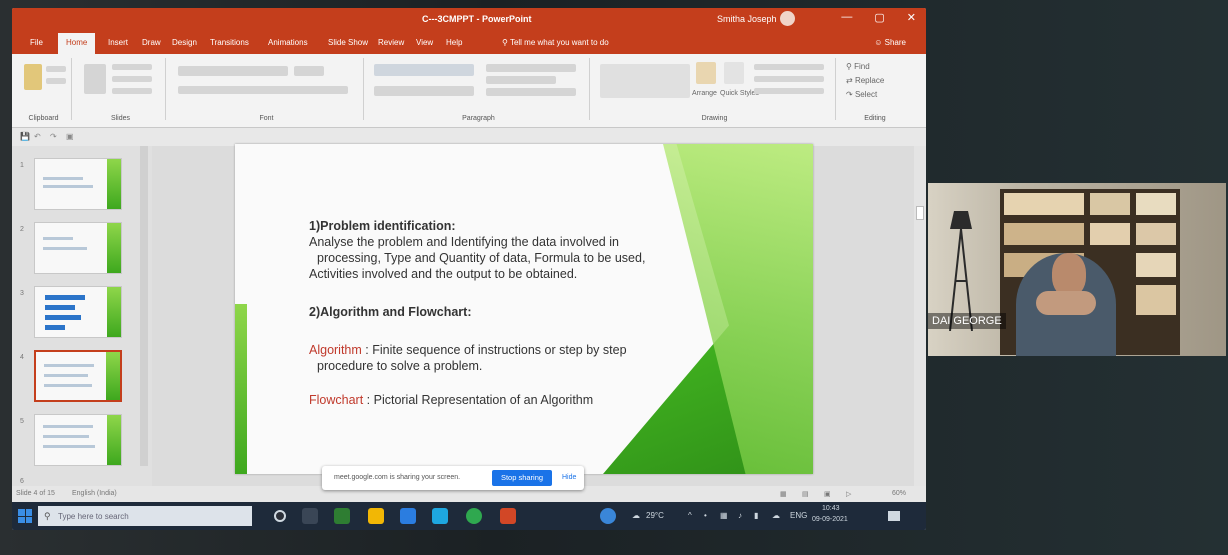 Image resolution: width=1228 pixels, height=555 pixels. What do you see at coordinates (310, 516) in the screenshot?
I see `task-view-icon` at bounding box center [310, 516].